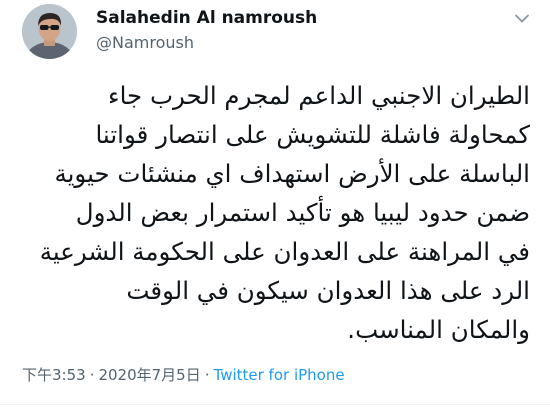 The width and height of the screenshot is (550, 419). Describe the element at coordinates (275, 404) in the screenshot. I see `divider` at that location.